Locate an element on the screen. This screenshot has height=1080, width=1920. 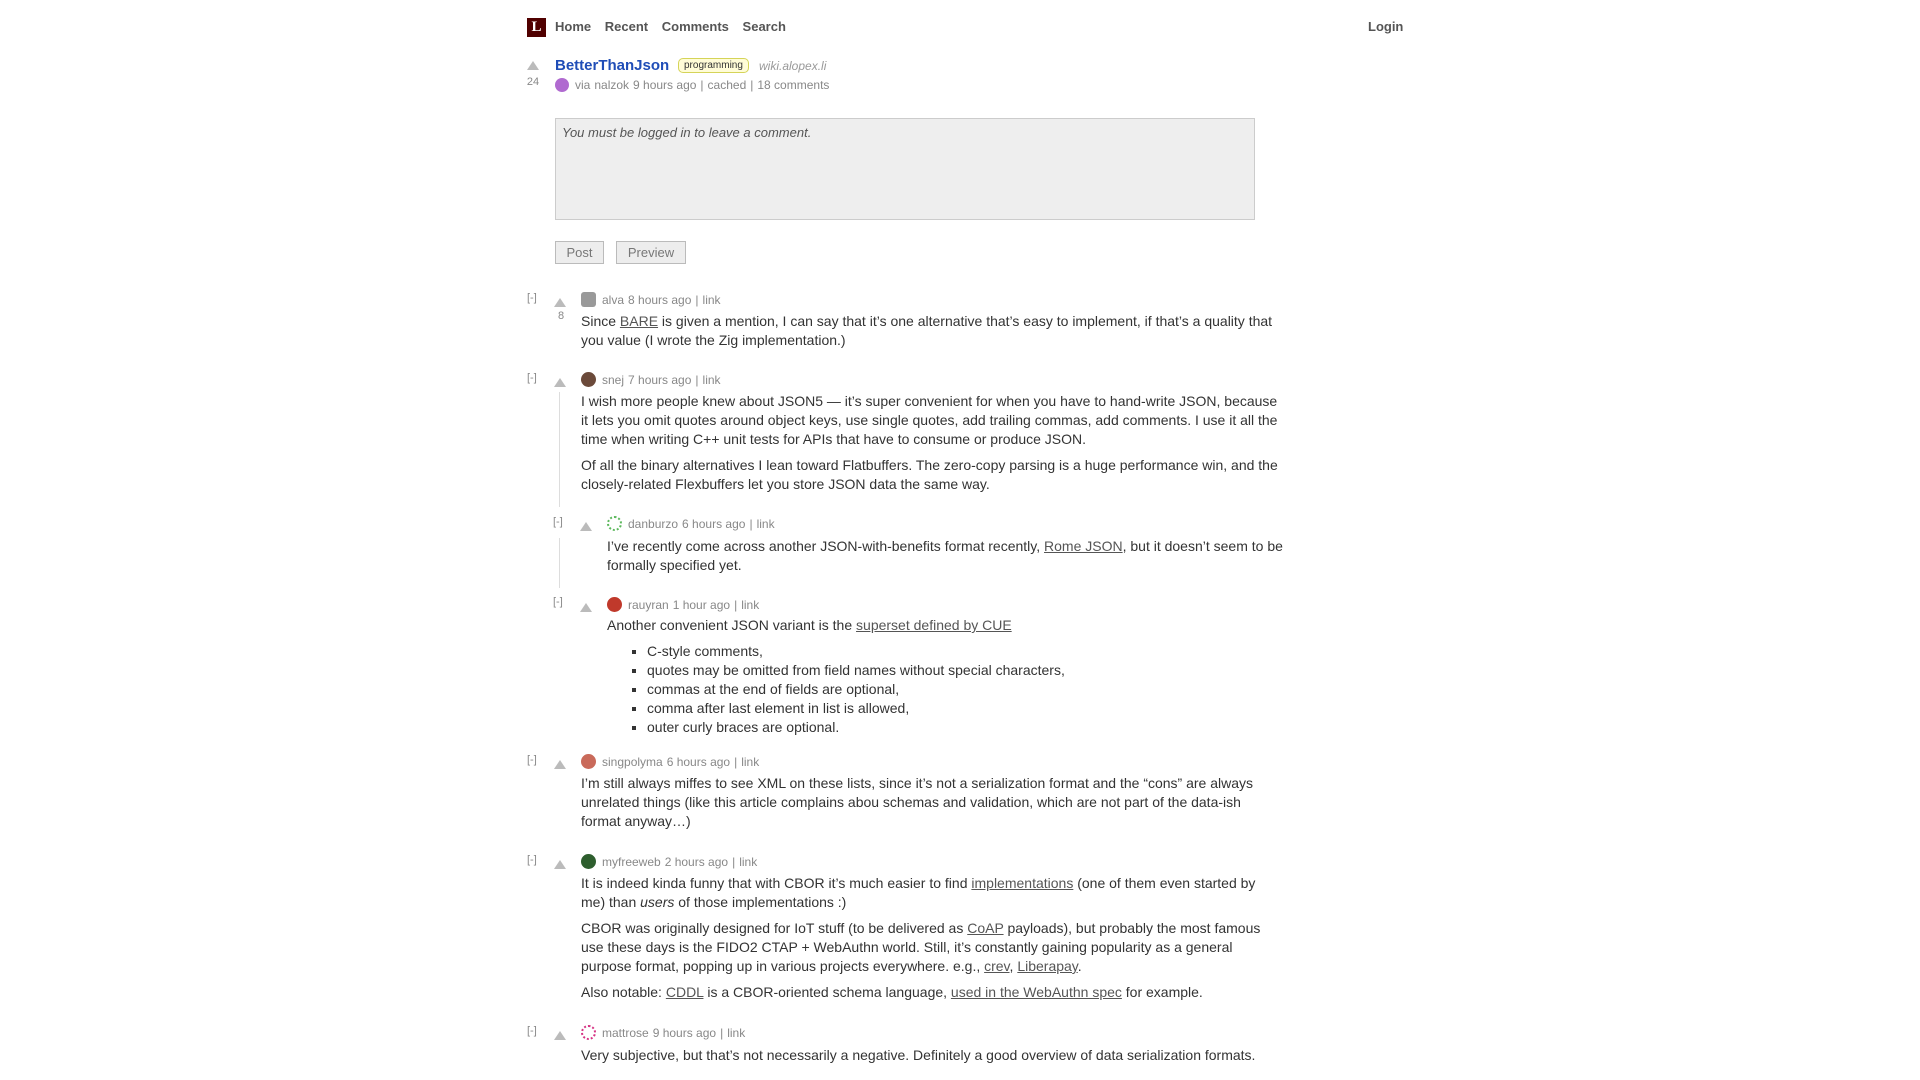
comment-meta: alva 8 hours ago | link is located at coordinates (651, 299).